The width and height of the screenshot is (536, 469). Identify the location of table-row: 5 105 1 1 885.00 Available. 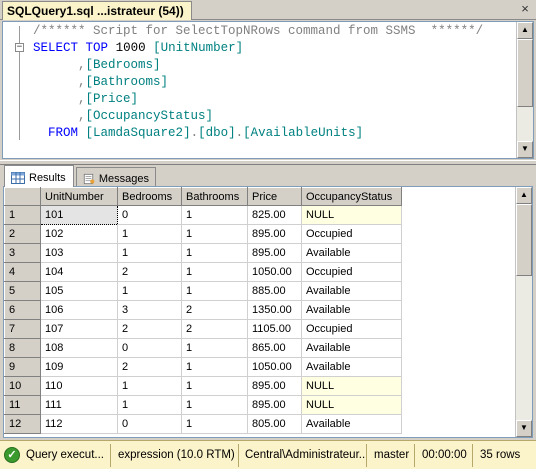
(203, 291).